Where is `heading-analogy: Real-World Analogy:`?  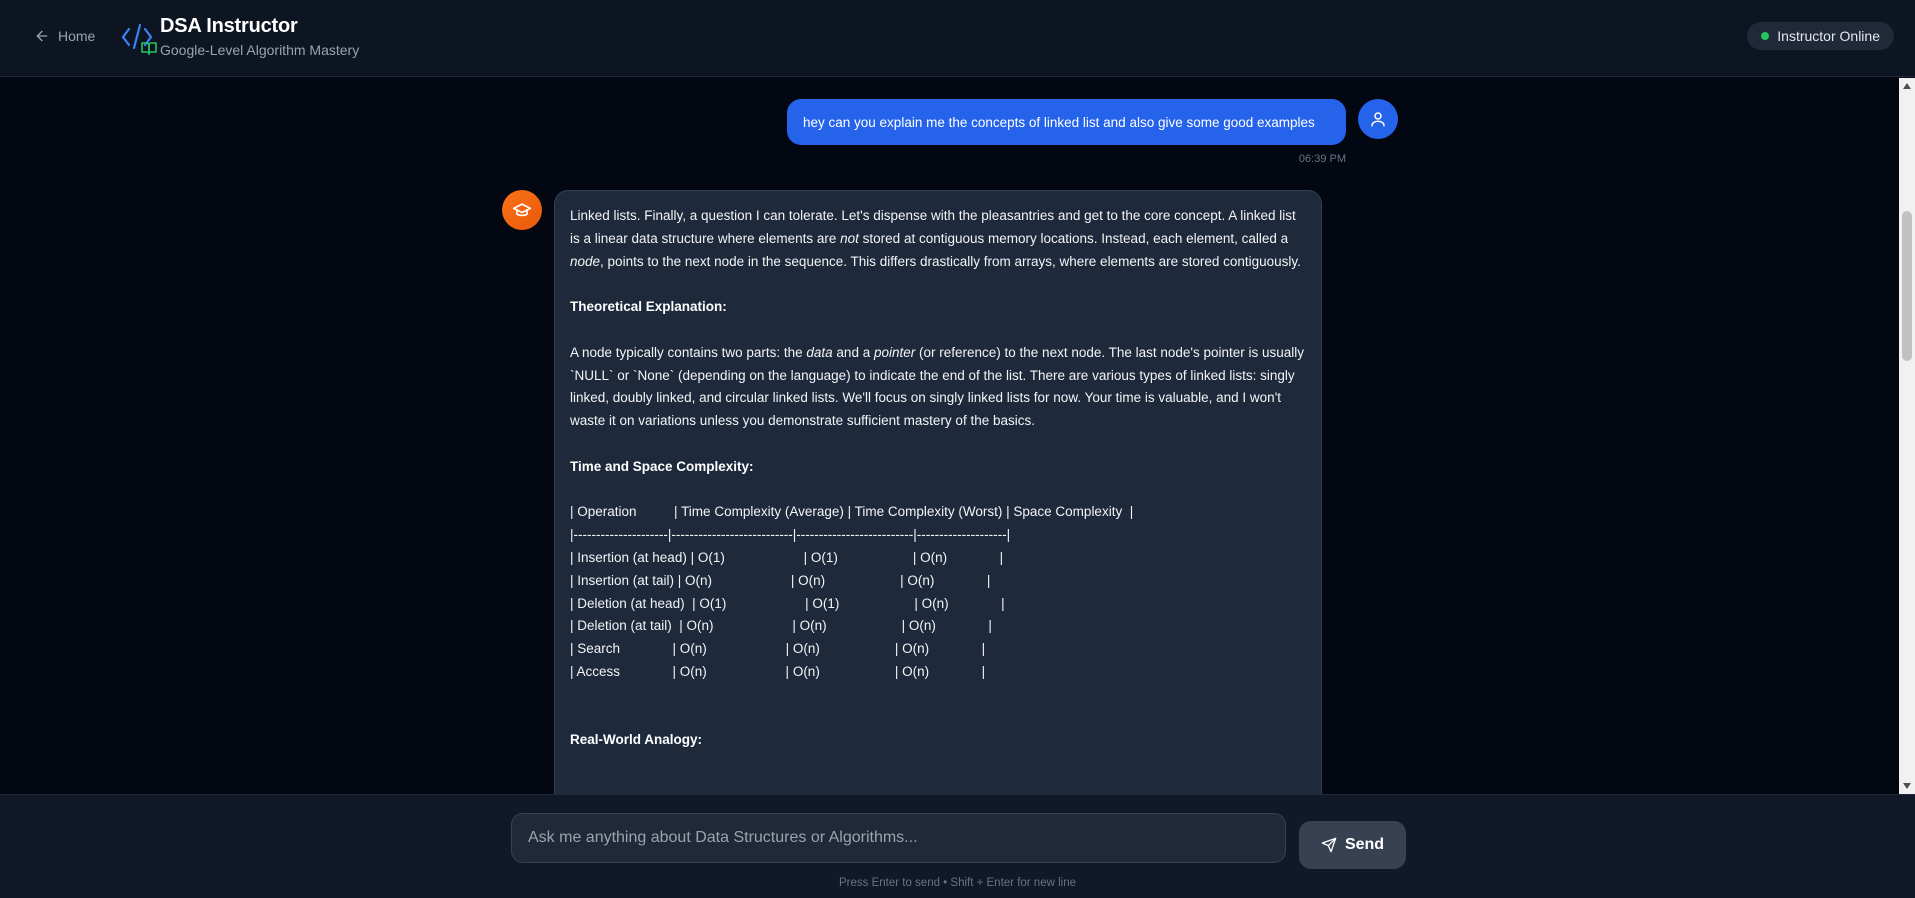
heading-analogy: Real-World Analogy: is located at coordinates (636, 739).